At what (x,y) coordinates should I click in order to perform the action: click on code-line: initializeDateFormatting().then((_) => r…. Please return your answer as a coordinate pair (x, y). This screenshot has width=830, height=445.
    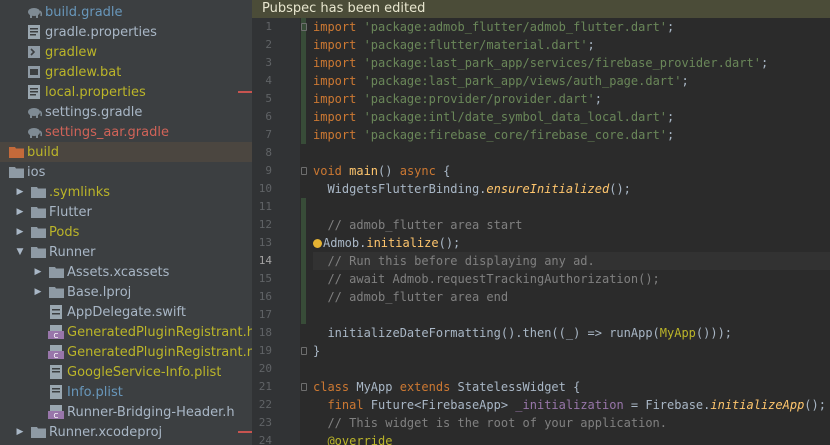
    Looking at the image, I should click on (571, 333).